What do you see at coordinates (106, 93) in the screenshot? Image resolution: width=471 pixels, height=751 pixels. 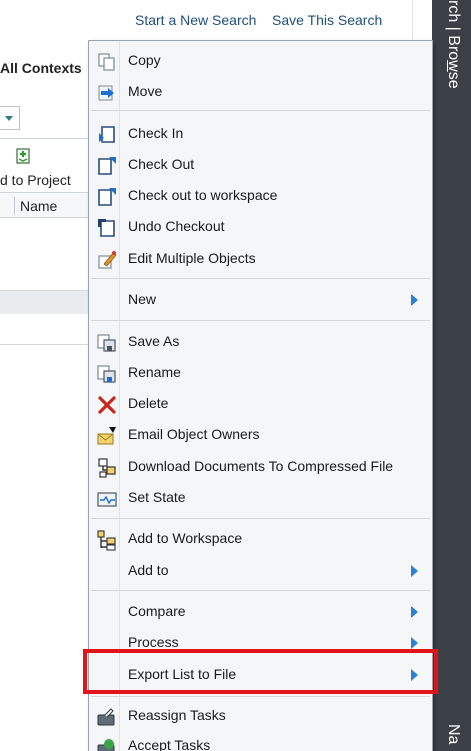 I see `move-icon` at bounding box center [106, 93].